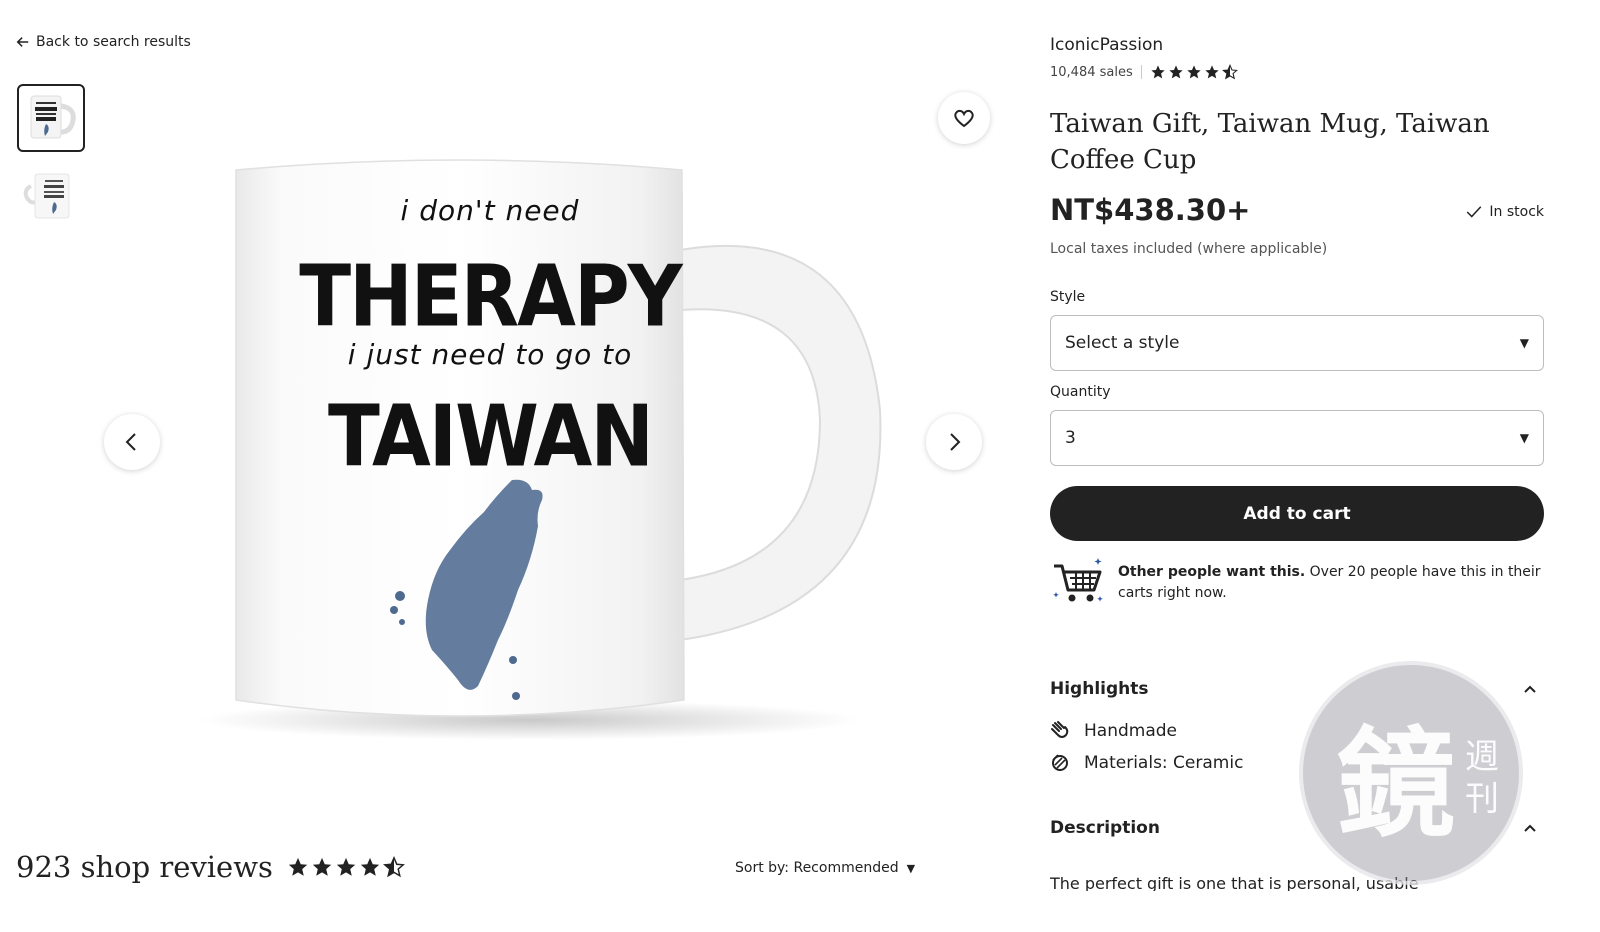 This screenshot has height=932, width=1600. I want to click on highlight-handmade: Handmade, so click(1113, 731).